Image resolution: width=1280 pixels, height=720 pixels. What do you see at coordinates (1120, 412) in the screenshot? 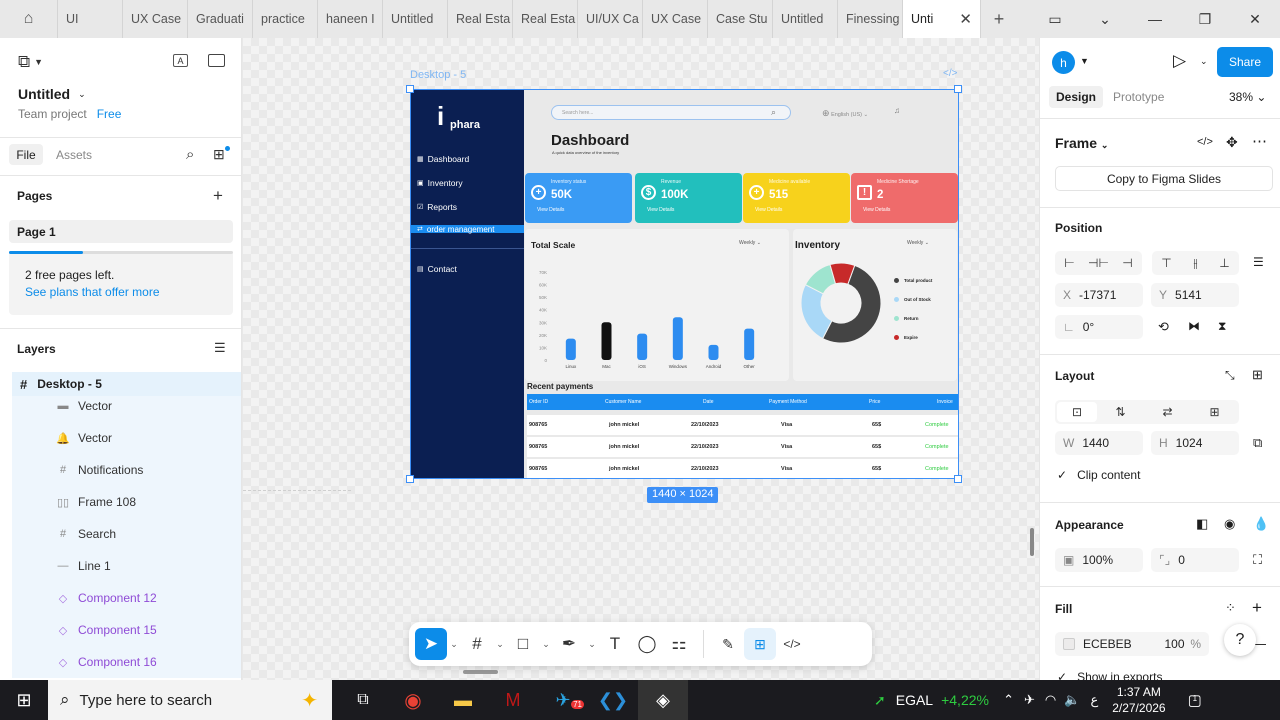
I see `vertical-layout-icon: ⇅` at bounding box center [1120, 412].